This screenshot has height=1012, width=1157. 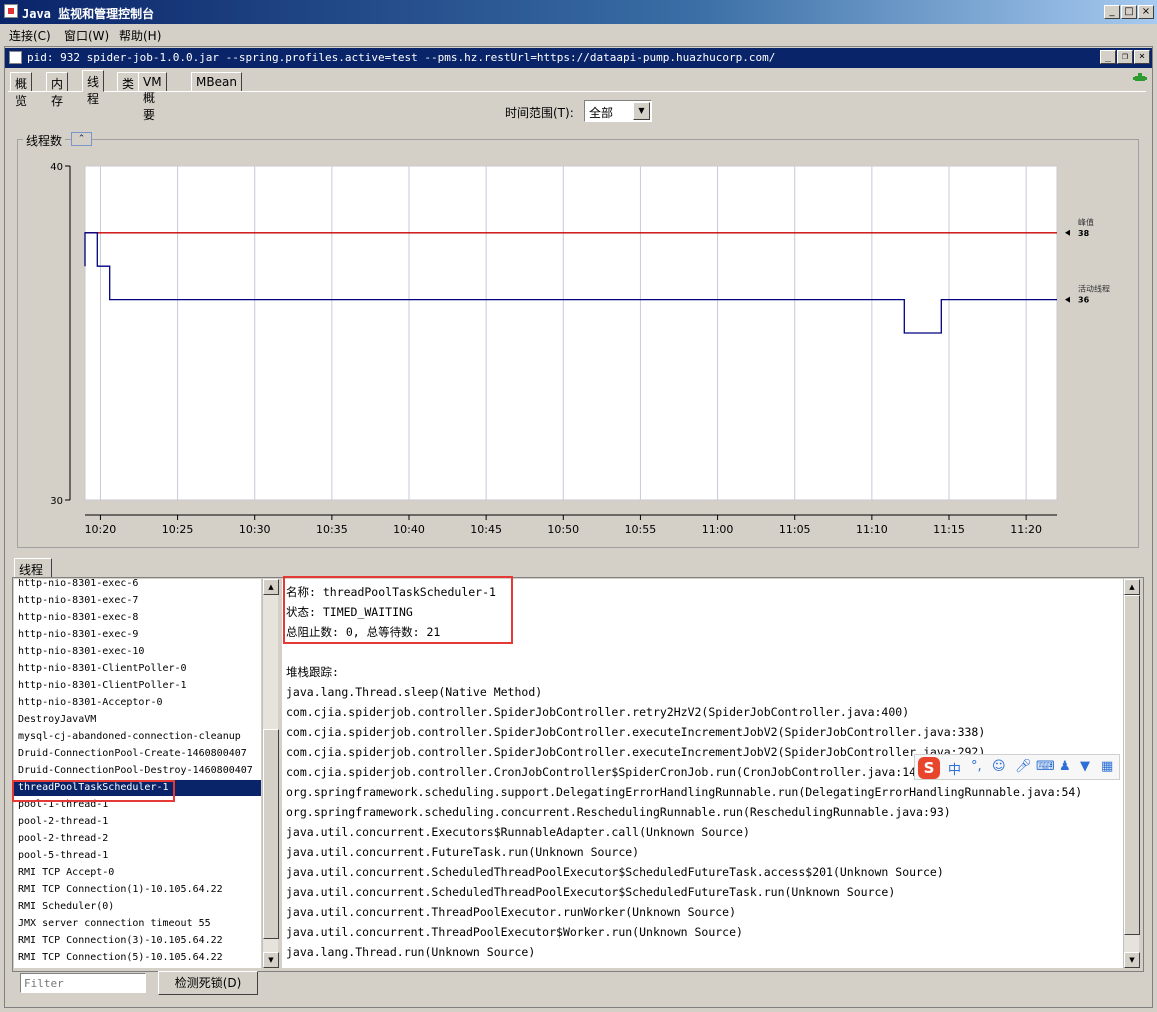 I want to click on tab-memory: 内存, so click(x=57, y=90).